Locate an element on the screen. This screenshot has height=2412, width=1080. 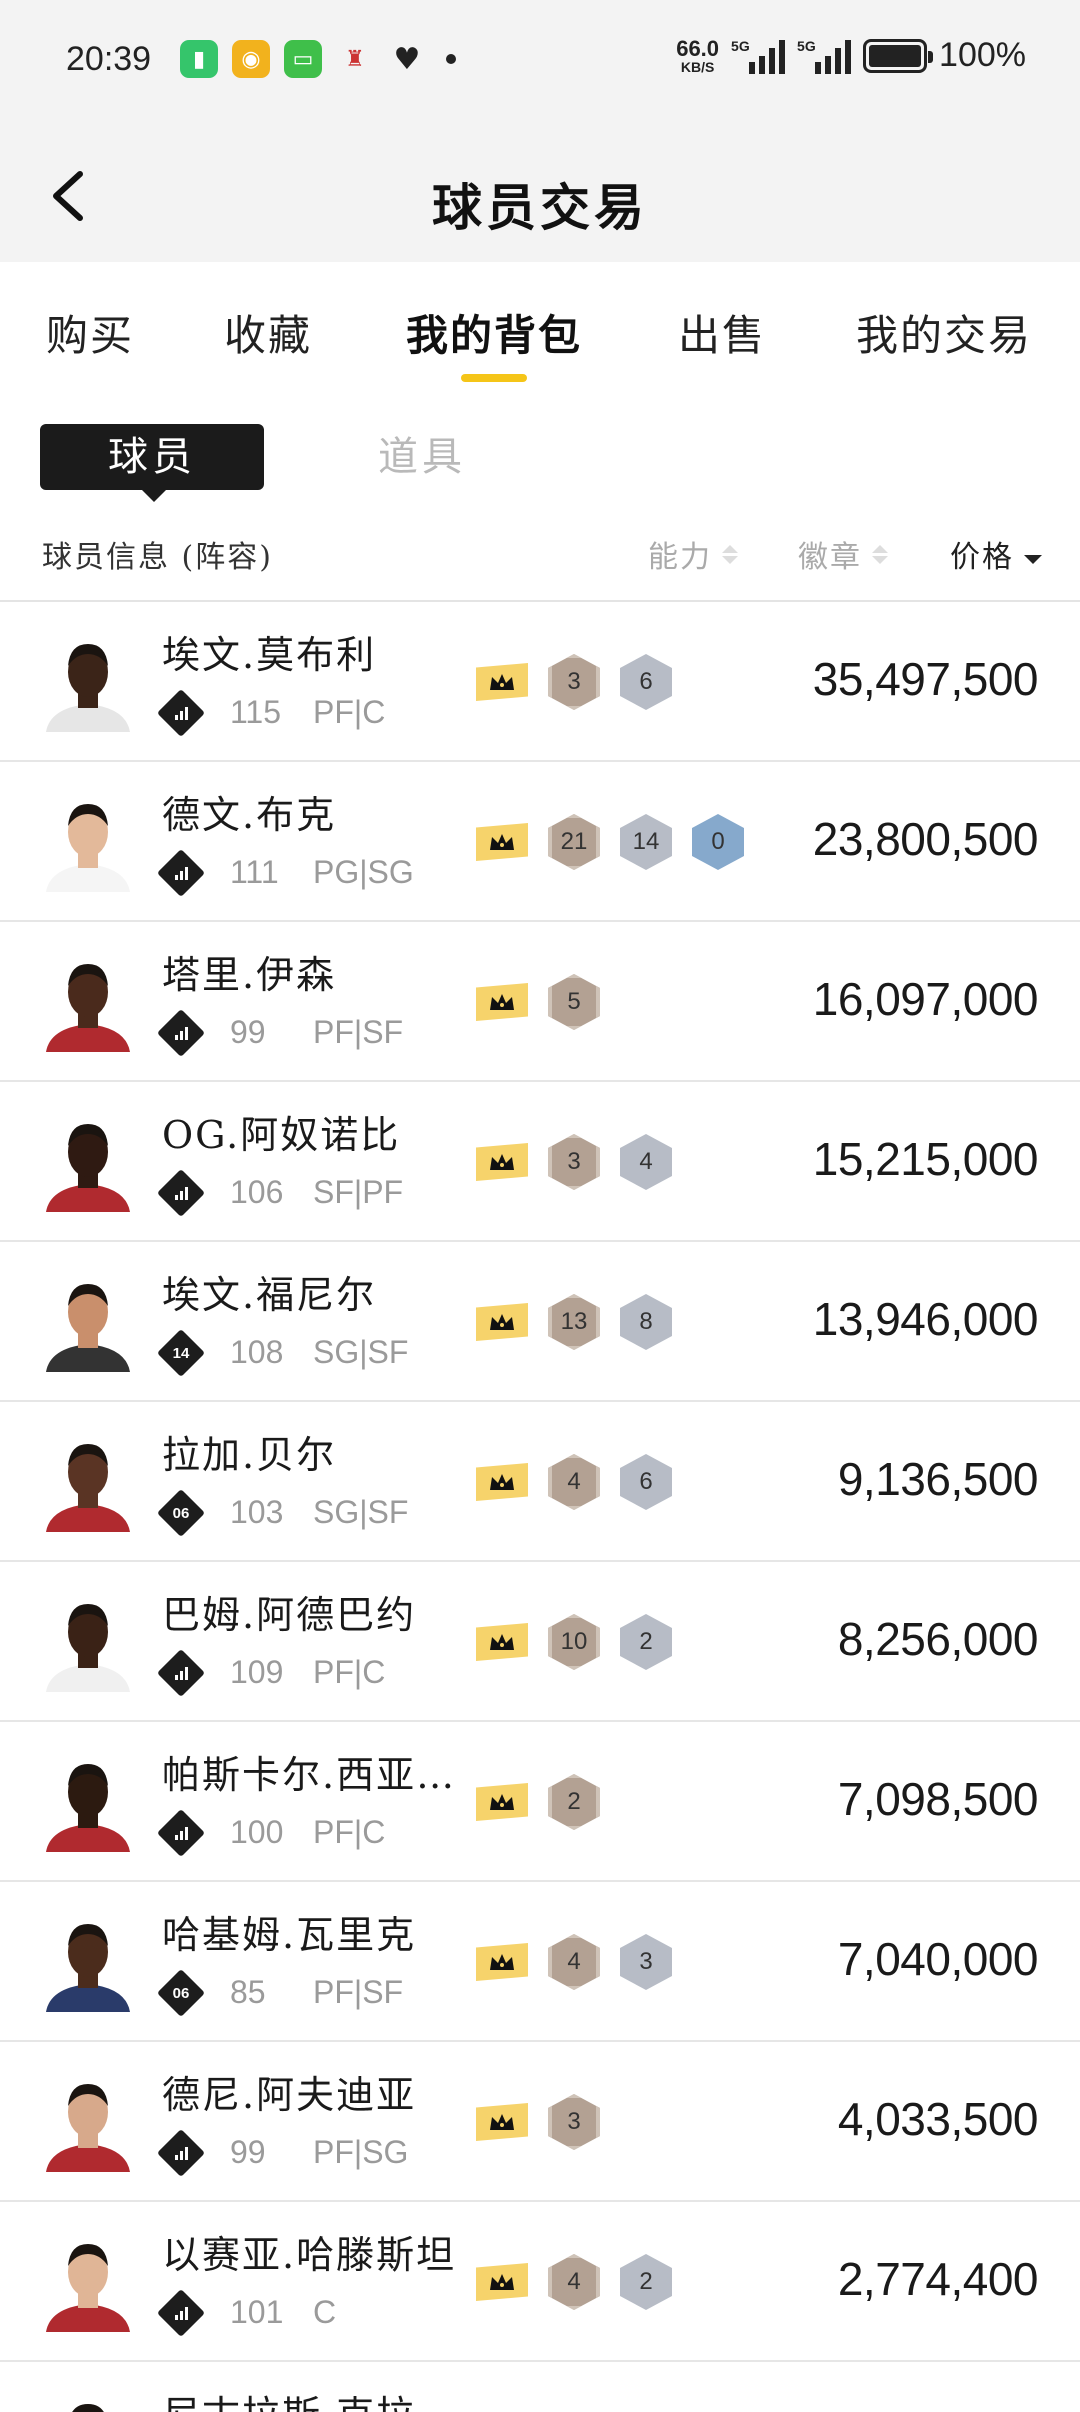
badge-count-bronze: 10 is located at coordinates (574, 1642).